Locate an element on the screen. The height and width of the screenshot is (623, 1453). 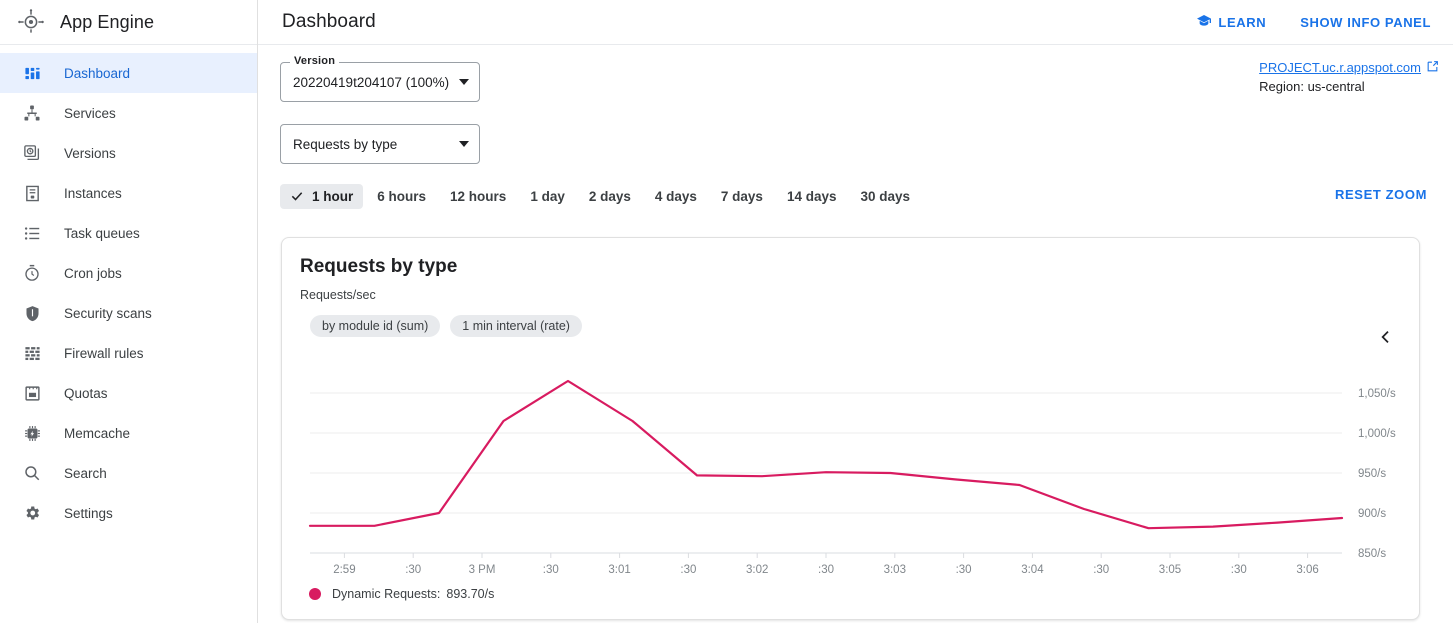
graduation-cap-icon is located at coordinates (1204, 22).